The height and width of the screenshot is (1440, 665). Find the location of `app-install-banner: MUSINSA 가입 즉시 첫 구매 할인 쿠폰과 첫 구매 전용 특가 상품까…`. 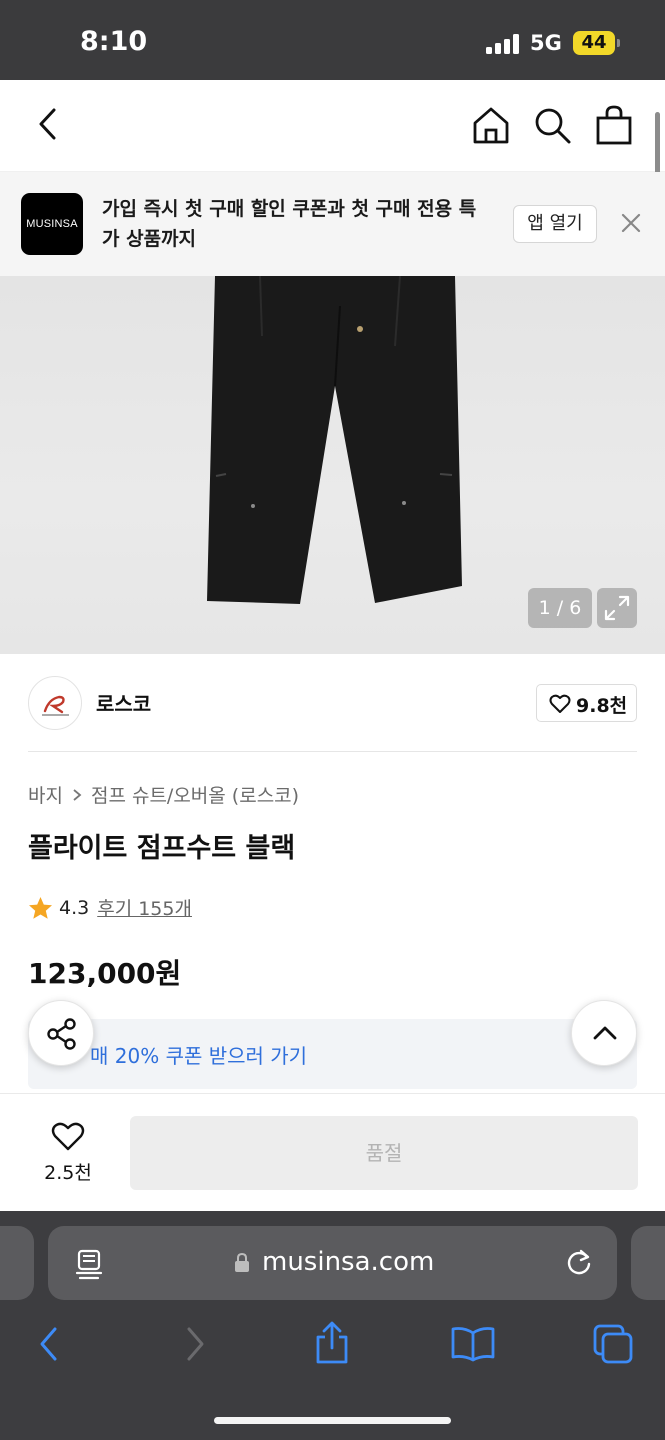

app-install-banner: MUSINSA 가입 즉시 첫 구매 할인 쿠폰과 첫 구매 전용 특가 상품까… is located at coordinates (332, 224).